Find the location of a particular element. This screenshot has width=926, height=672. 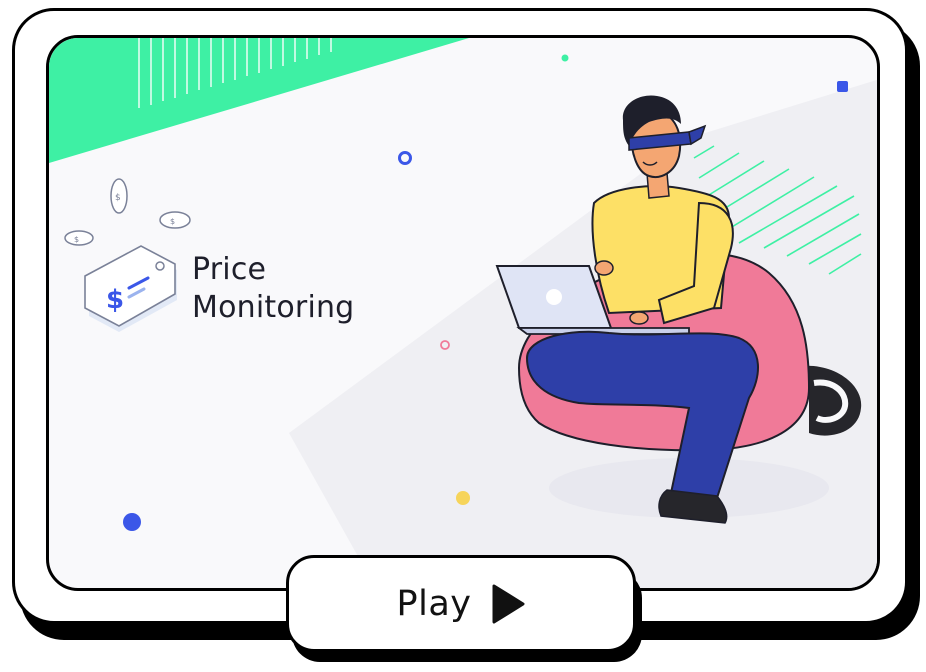

play-button: Play is located at coordinates (461, 603).